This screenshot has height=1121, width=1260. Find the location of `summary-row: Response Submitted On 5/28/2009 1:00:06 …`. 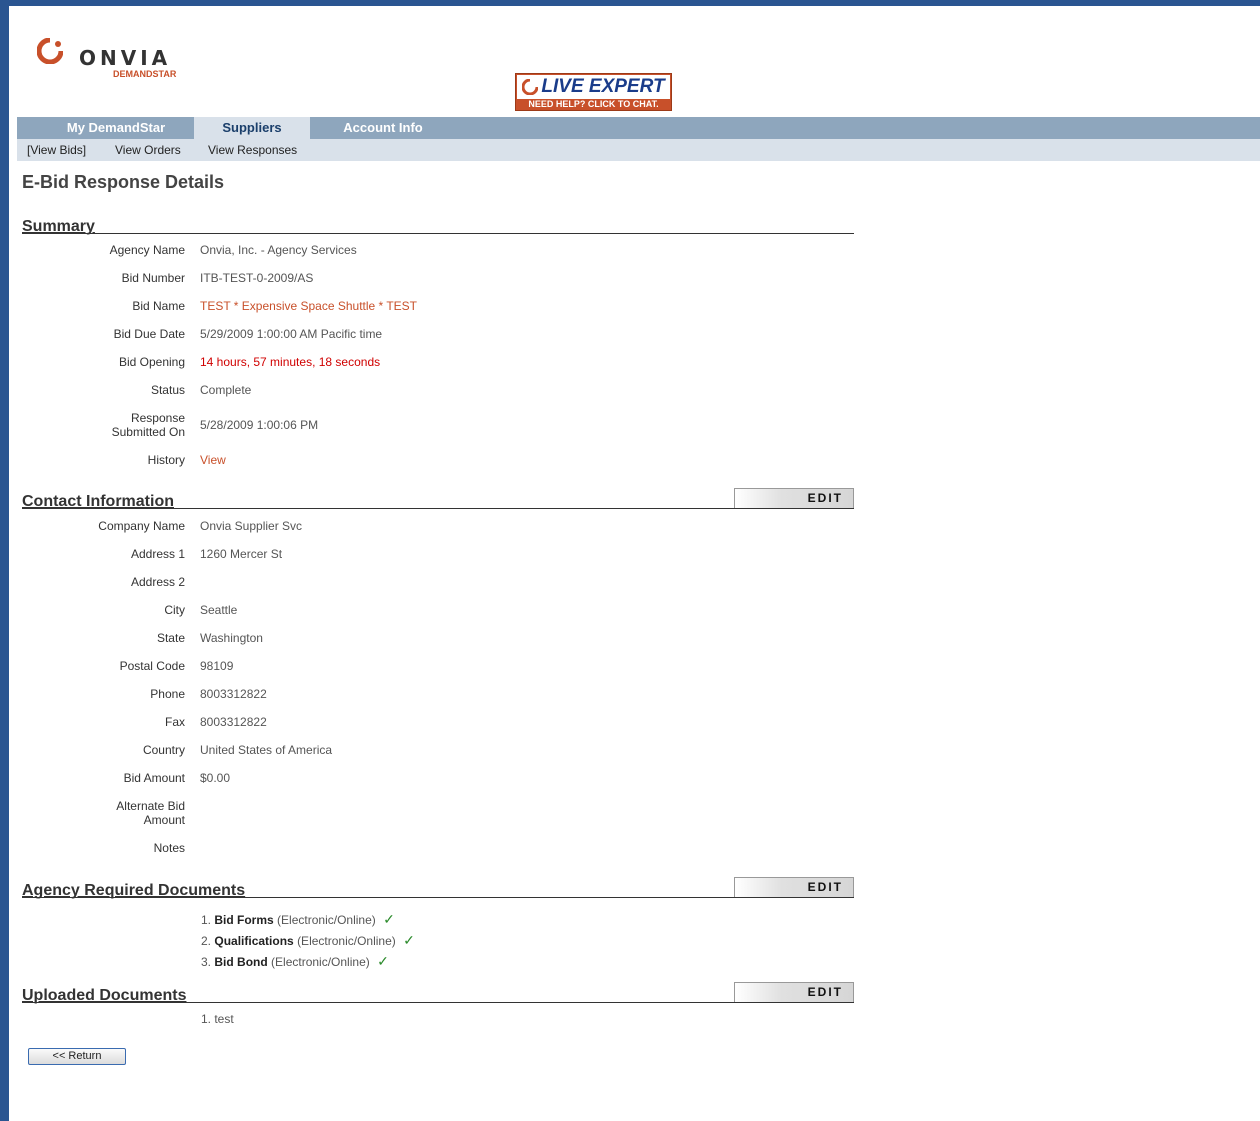

summary-row: Response Submitted On 5/28/2009 1:00:06 … is located at coordinates (459, 425).